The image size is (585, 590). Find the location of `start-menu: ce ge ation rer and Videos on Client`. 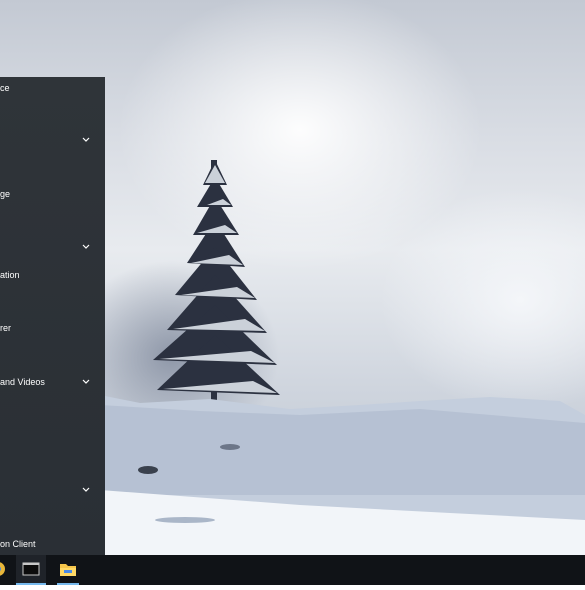

start-menu: ce ge ation rer and Videos on Client is located at coordinates (52, 316).